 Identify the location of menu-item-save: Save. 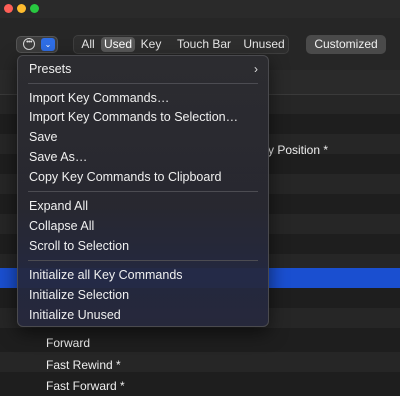
(43, 137).